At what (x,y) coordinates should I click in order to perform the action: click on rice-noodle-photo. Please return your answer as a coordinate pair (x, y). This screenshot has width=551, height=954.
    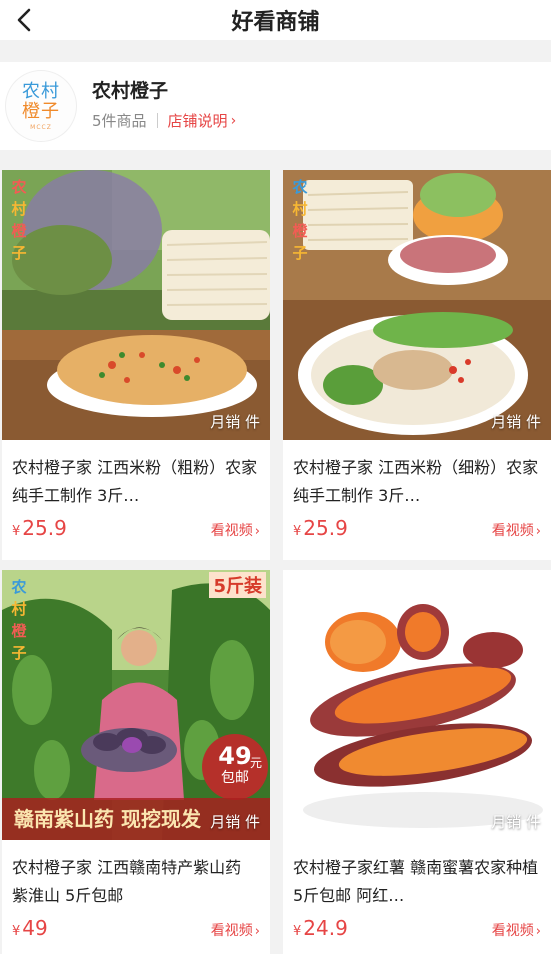
    Looking at the image, I should click on (136, 305).